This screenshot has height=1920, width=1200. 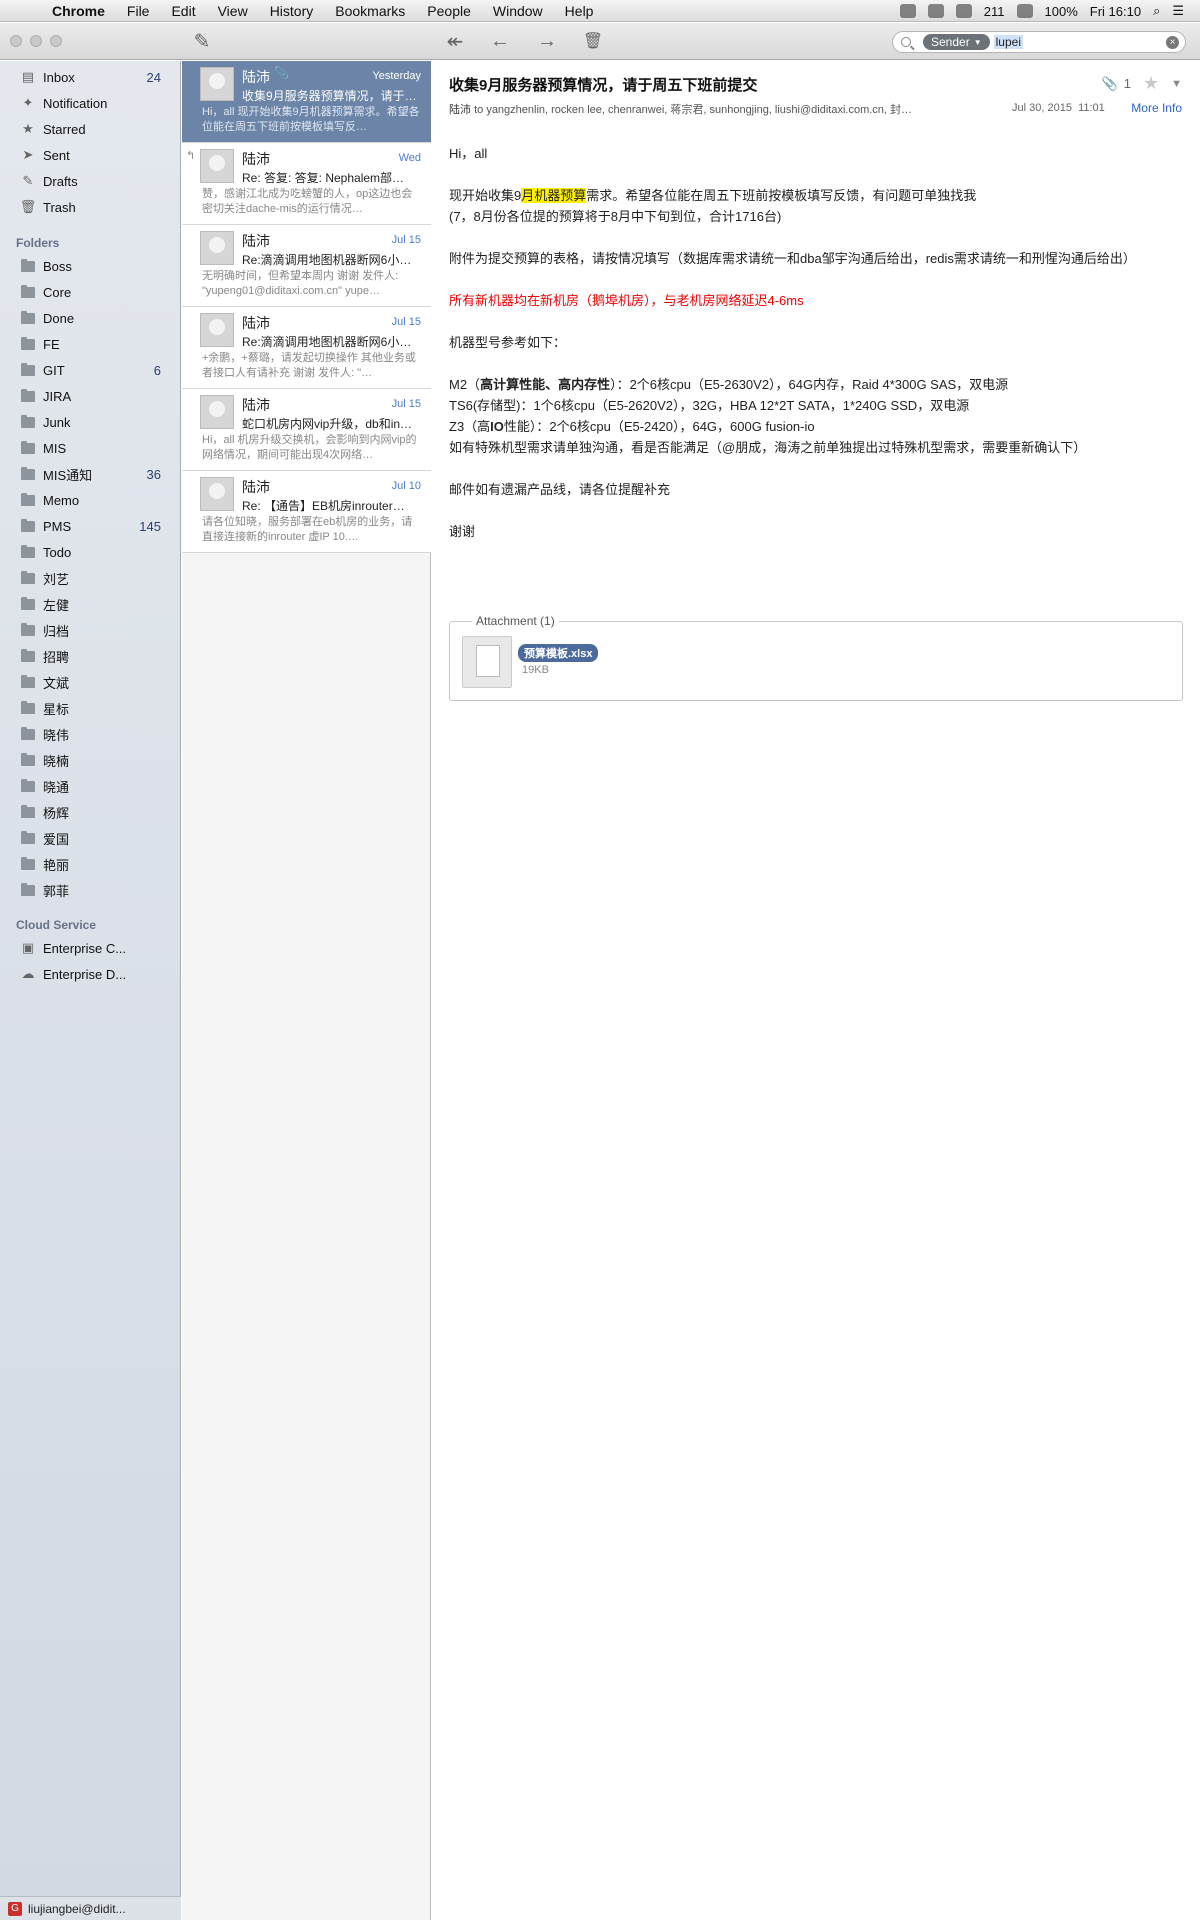 What do you see at coordinates (1178, 11) in the screenshot?
I see `notification-center-icon: ☰` at bounding box center [1178, 11].